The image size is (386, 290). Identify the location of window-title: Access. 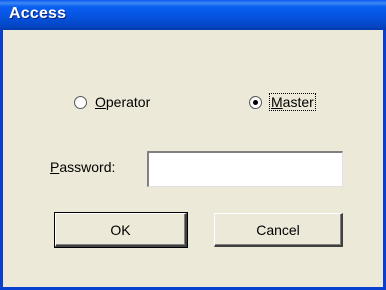
(38, 13).